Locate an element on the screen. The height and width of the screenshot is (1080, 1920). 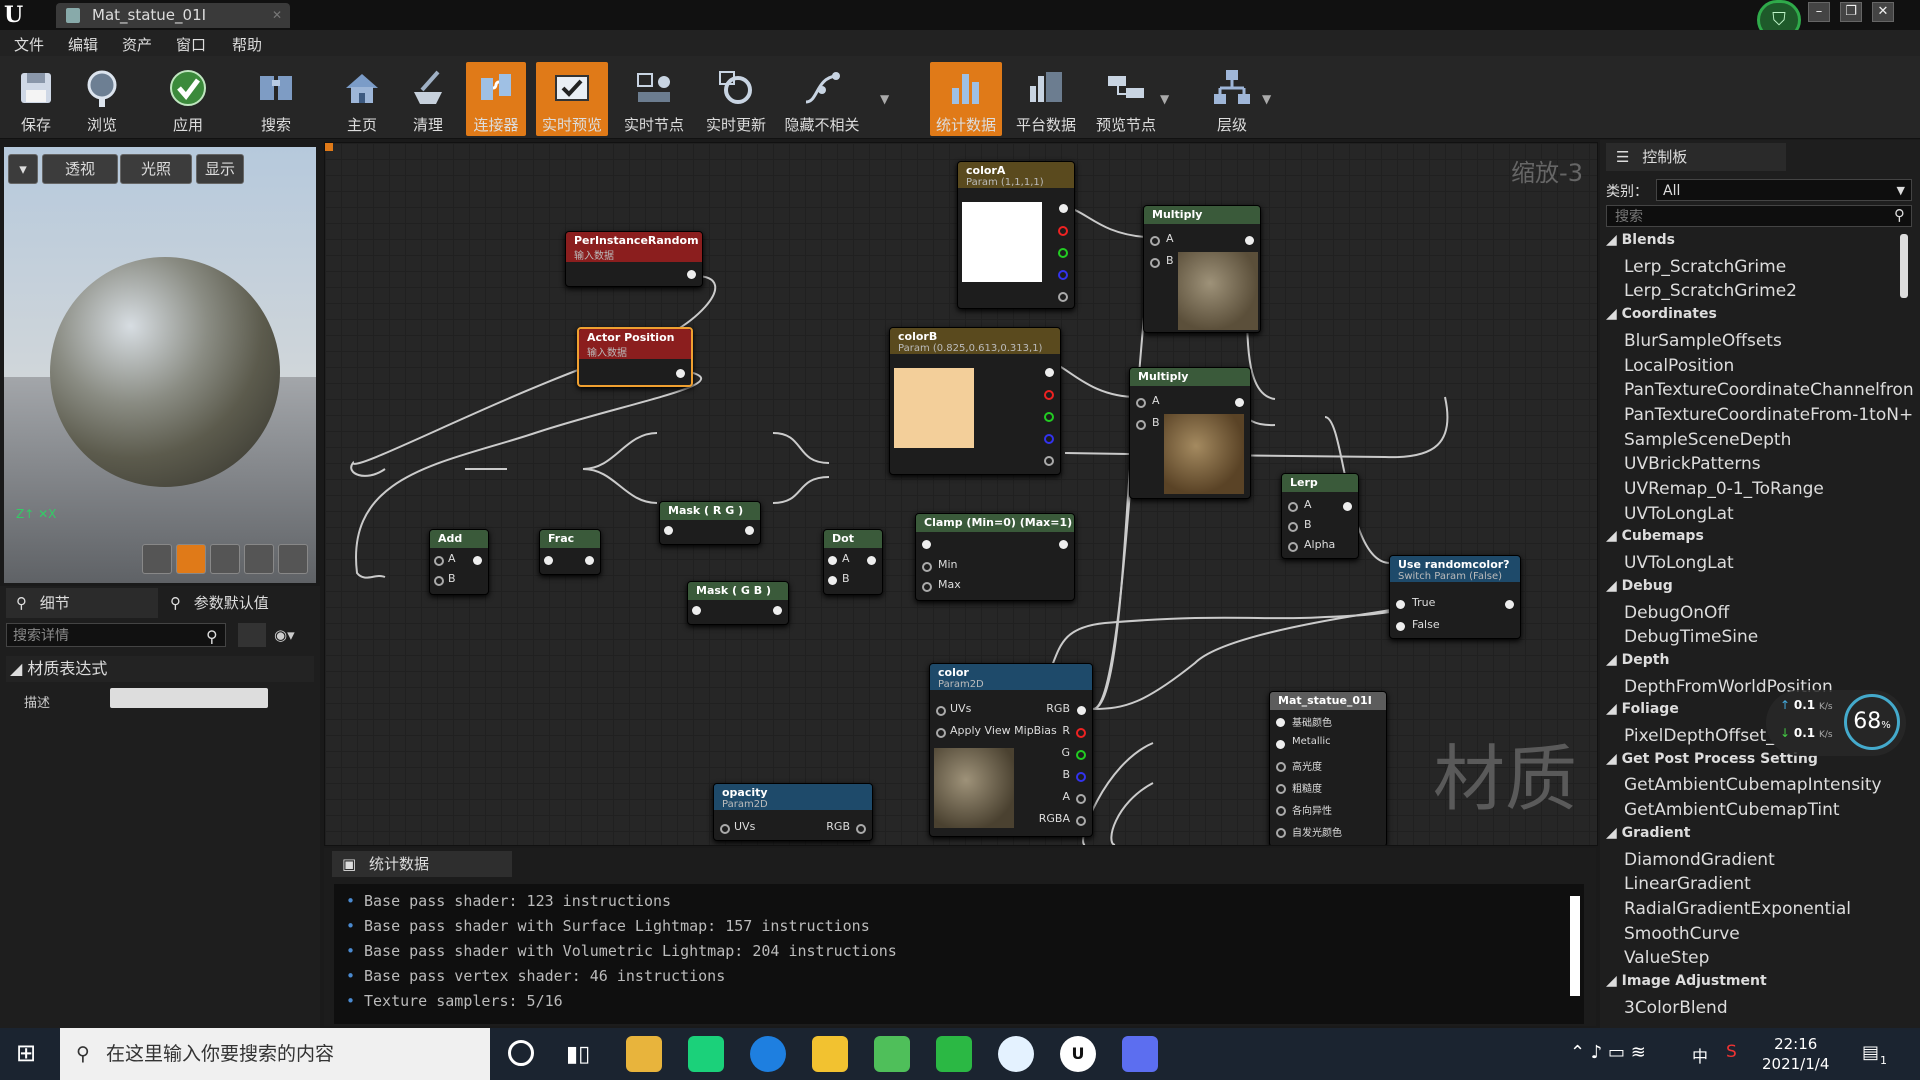
apply-button: 应用 is located at coordinates (188, 99).